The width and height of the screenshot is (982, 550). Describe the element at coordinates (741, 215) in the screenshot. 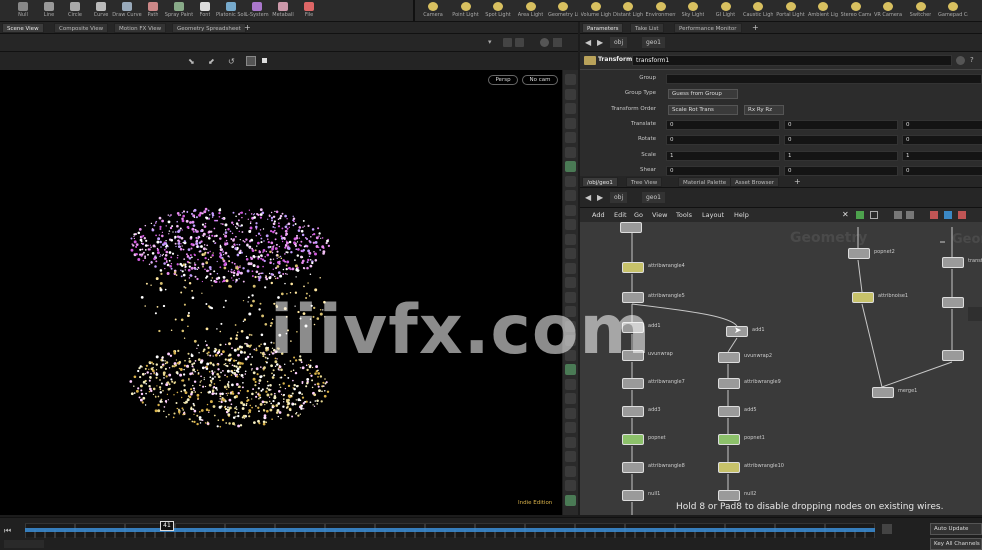

I see `network-menu-item: Help` at that location.